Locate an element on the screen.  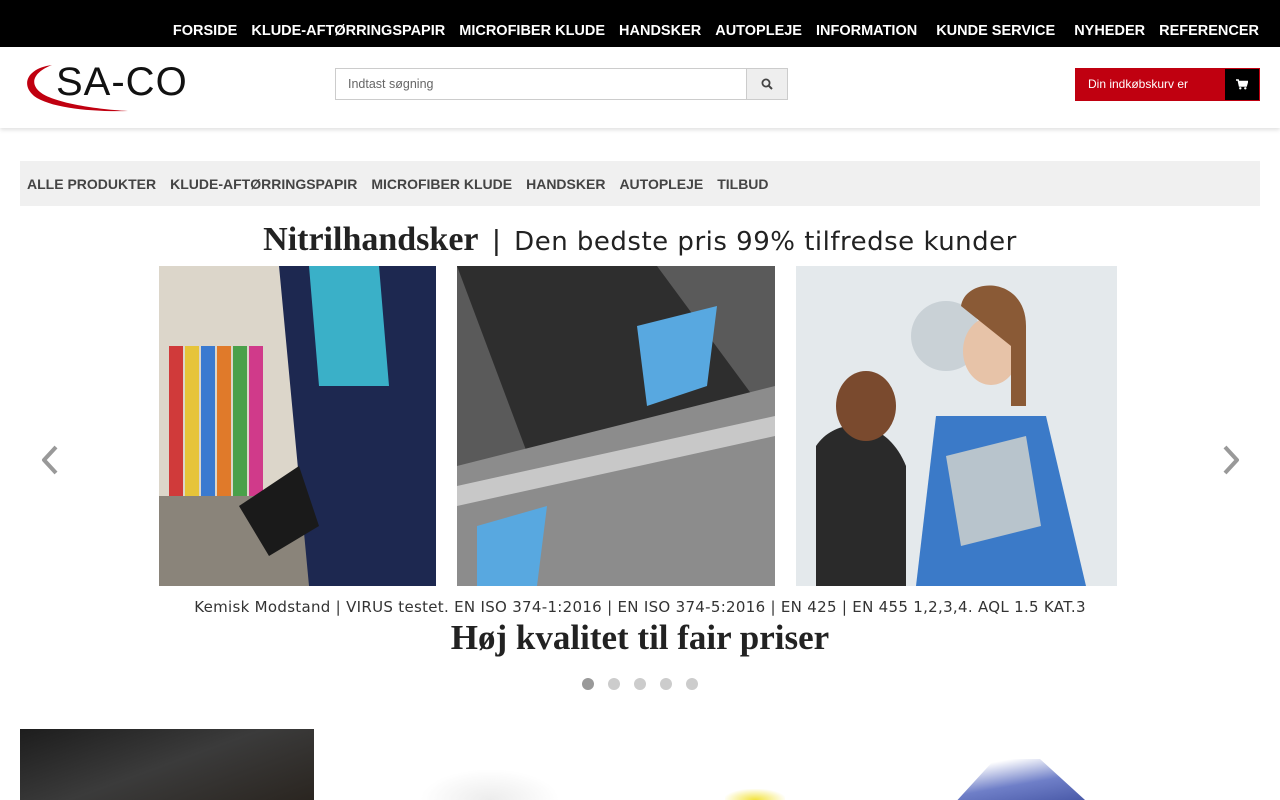
slide-photo-oven-cleaning is located at coordinates (616, 426).